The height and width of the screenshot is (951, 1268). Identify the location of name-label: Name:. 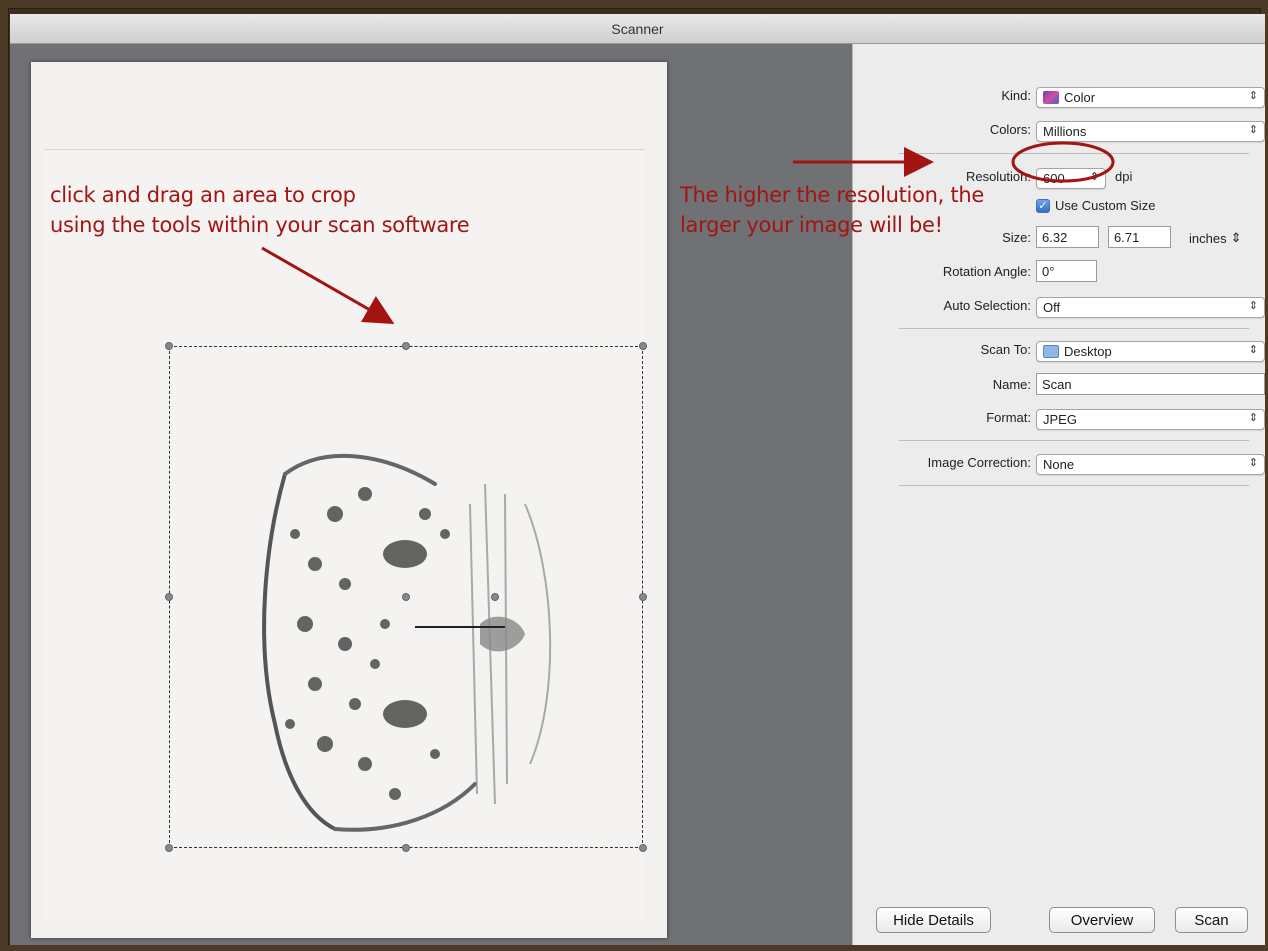
(1011, 384).